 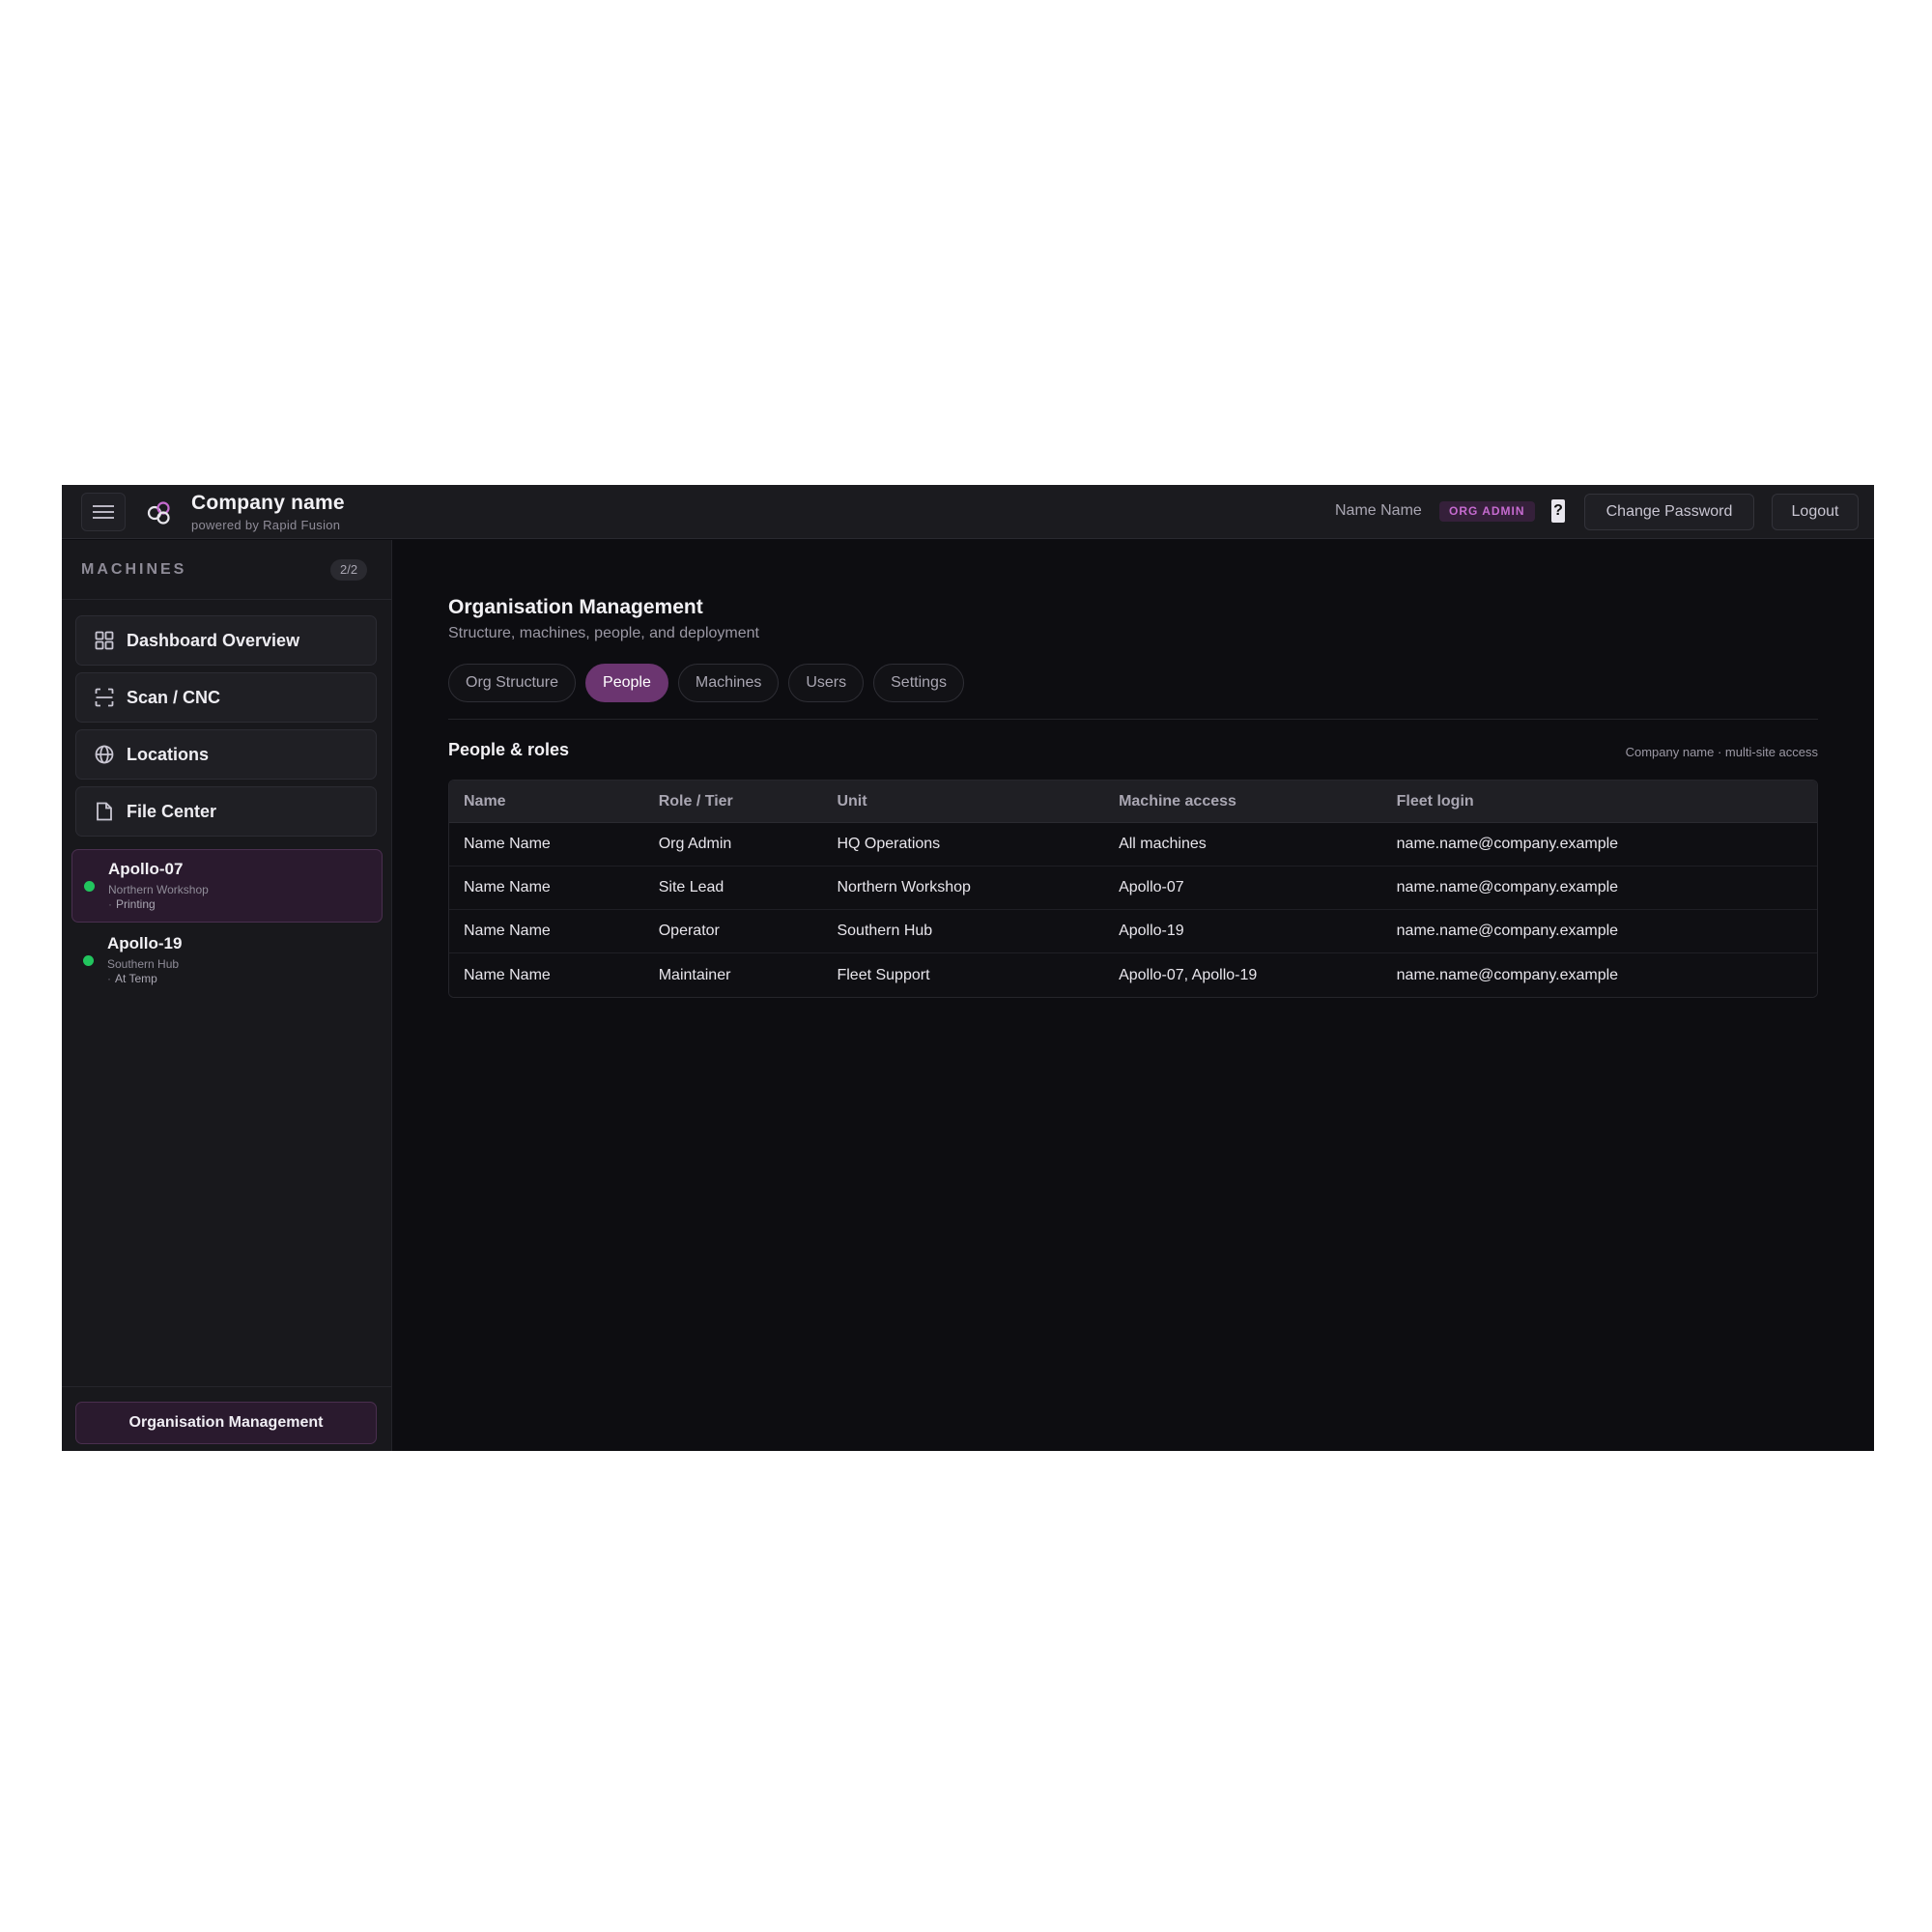 I want to click on hamburger-icon, so click(x=103, y=512).